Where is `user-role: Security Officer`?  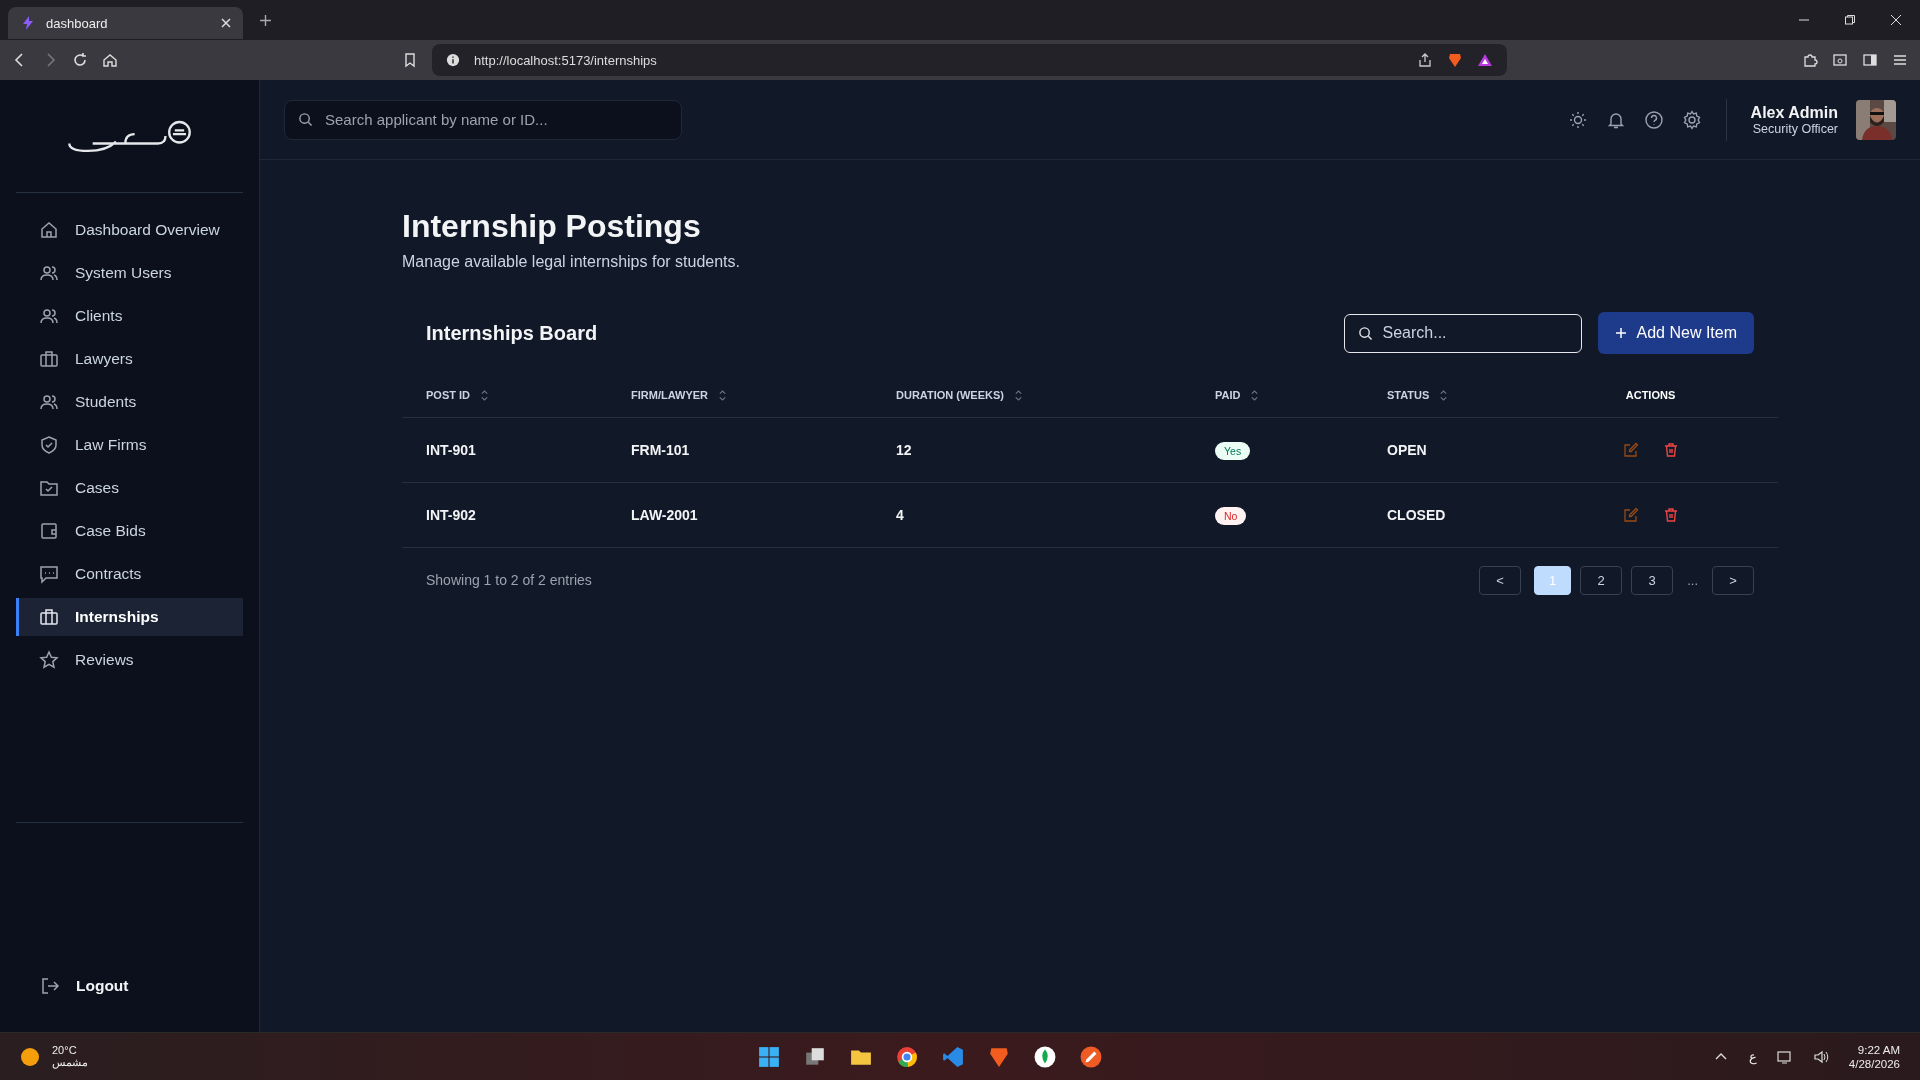
user-role: Security Officer is located at coordinates (1795, 128).